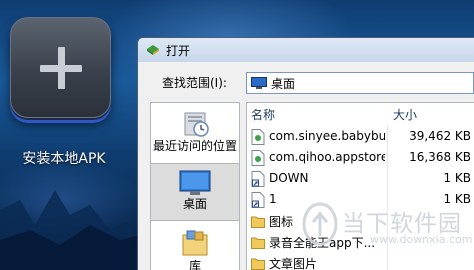 The height and width of the screenshot is (270, 474). I want to click on file-row: com.sinyee.babybus... 39,462 KB, so click(360, 136).